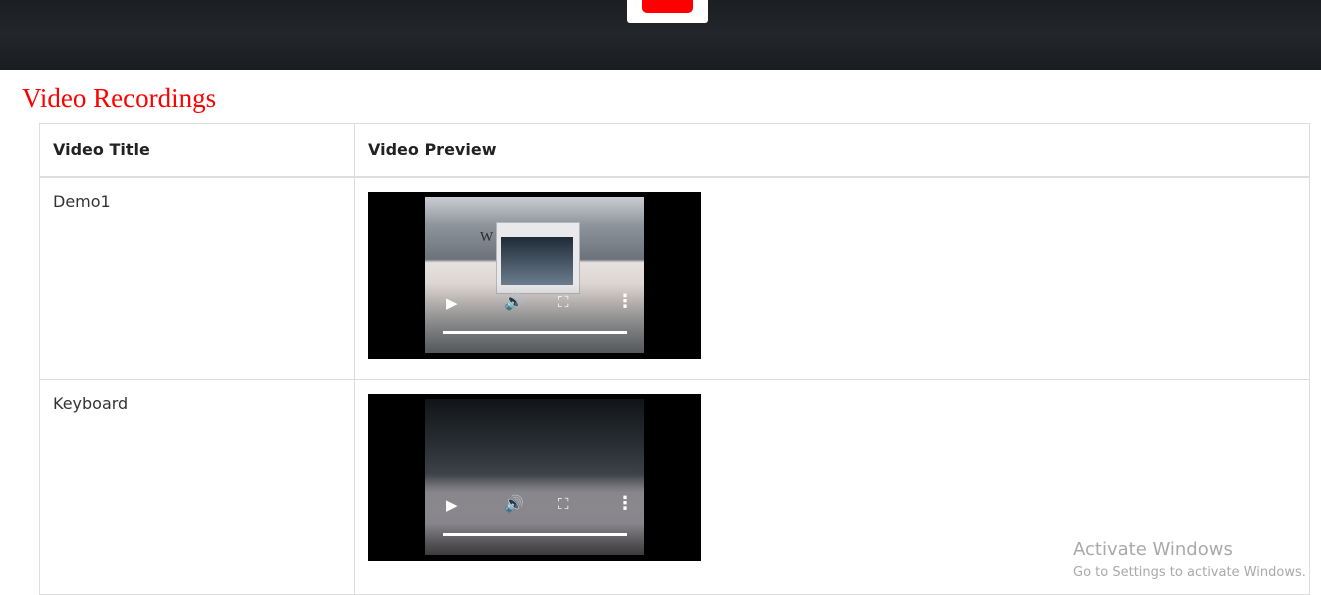 The height and width of the screenshot is (595, 1321). What do you see at coordinates (660, 35) in the screenshot?
I see `top-banner` at bounding box center [660, 35].